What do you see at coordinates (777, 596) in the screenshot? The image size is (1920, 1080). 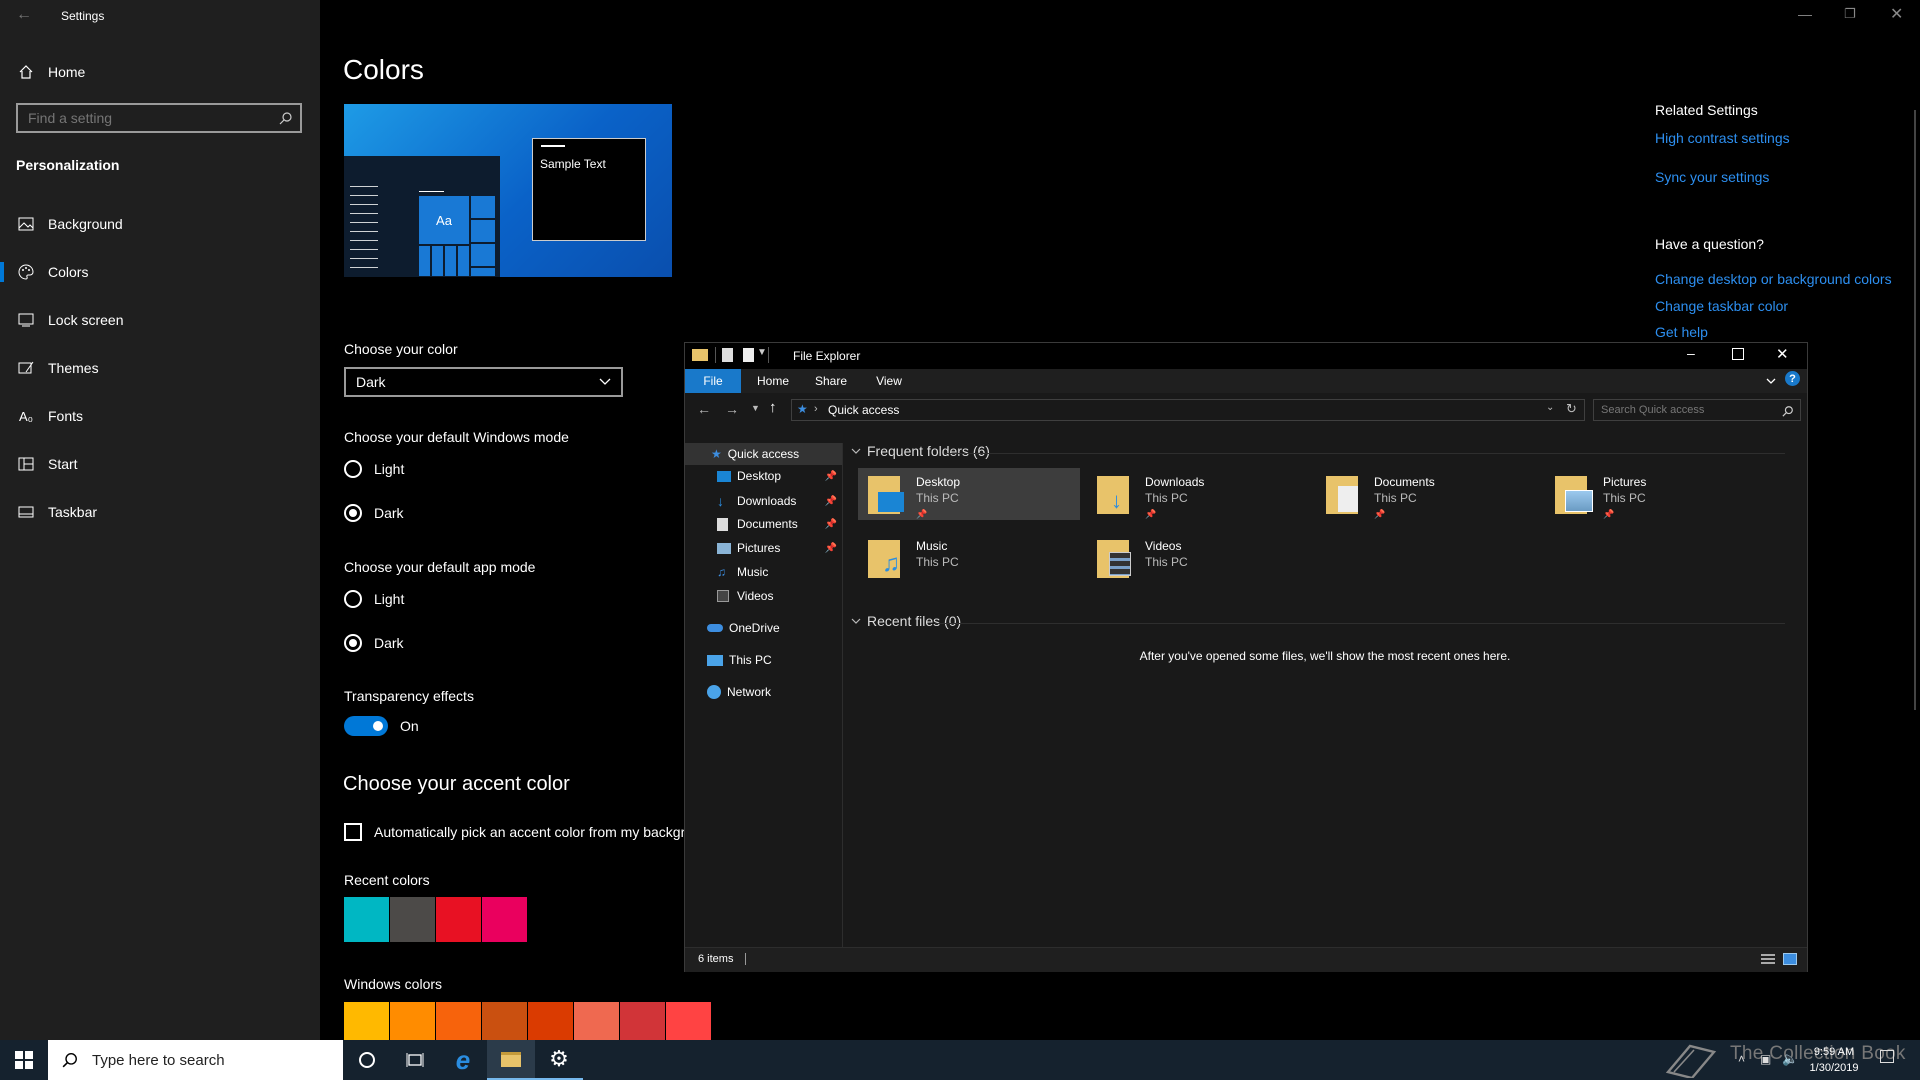 I see `tree-videos: Videos` at bounding box center [777, 596].